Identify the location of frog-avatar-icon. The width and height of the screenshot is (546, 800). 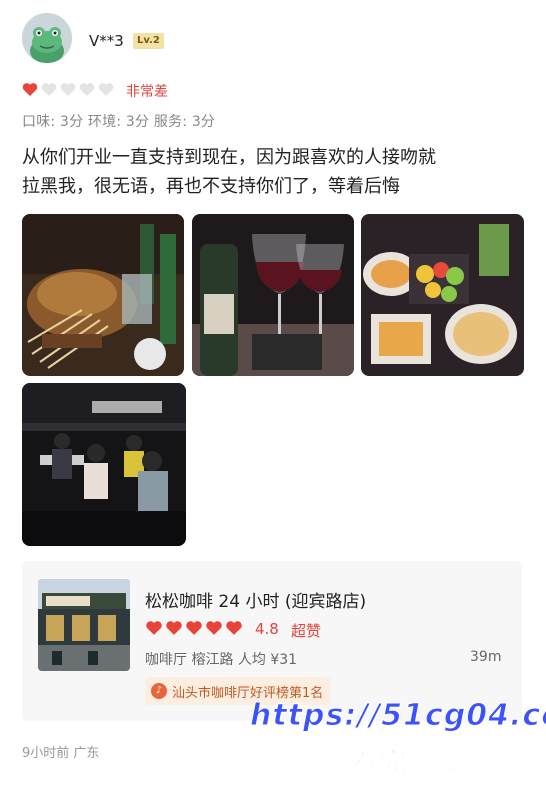
(47, 38).